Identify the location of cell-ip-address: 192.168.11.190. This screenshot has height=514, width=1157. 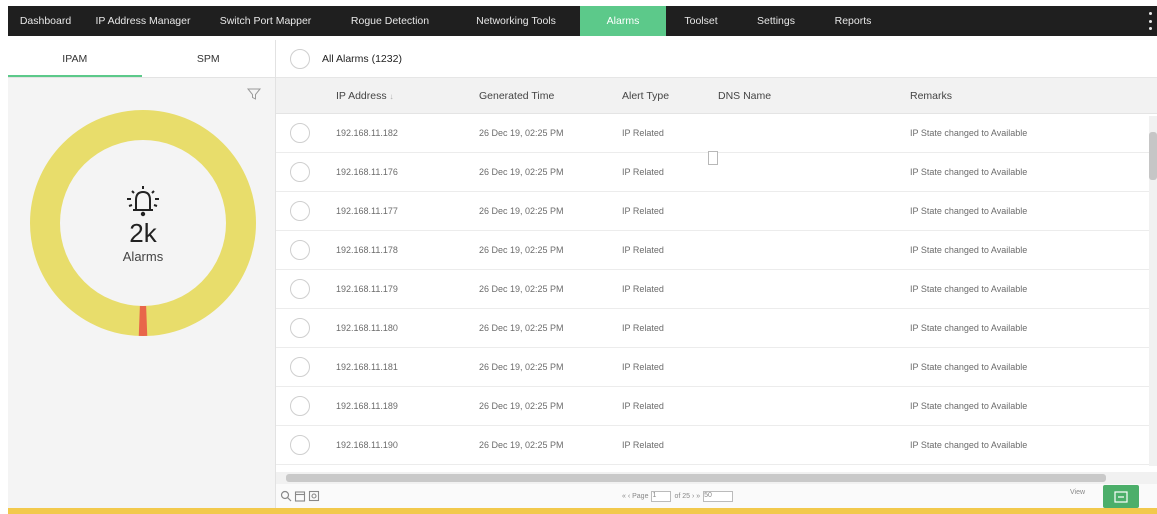
(367, 445).